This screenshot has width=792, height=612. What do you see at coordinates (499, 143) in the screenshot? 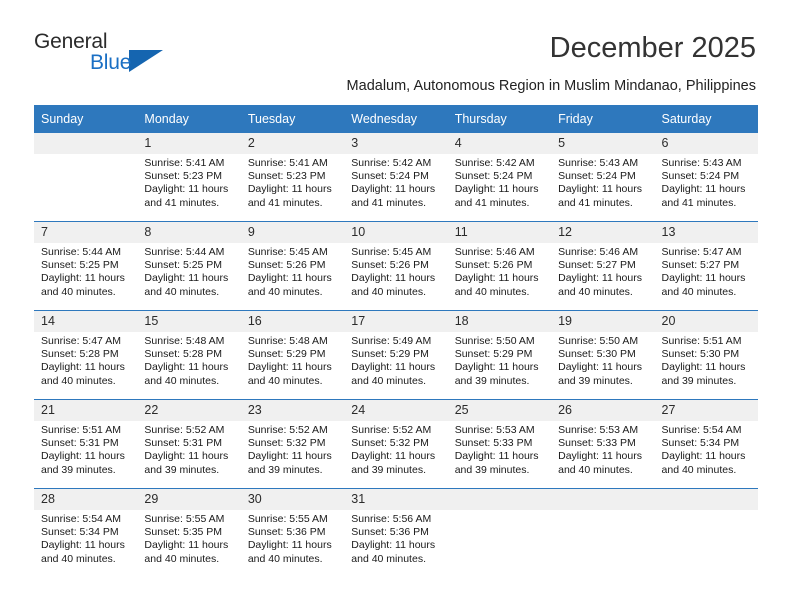
I see `day-number: 4` at bounding box center [499, 143].